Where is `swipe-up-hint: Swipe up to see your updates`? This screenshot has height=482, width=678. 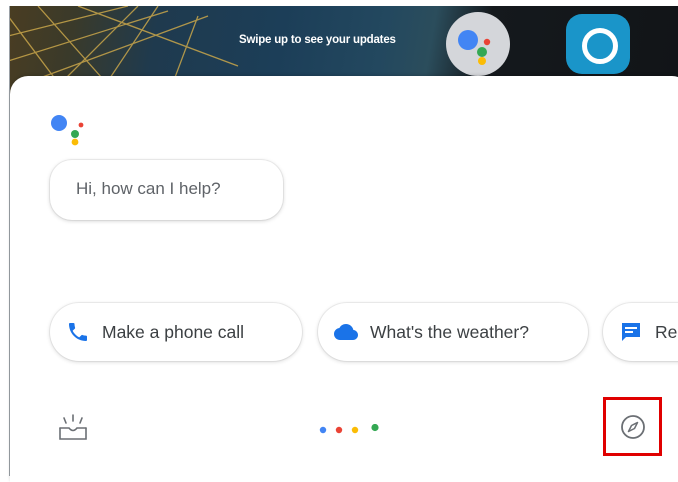 swipe-up-hint: Swipe up to see your updates is located at coordinates (317, 40).